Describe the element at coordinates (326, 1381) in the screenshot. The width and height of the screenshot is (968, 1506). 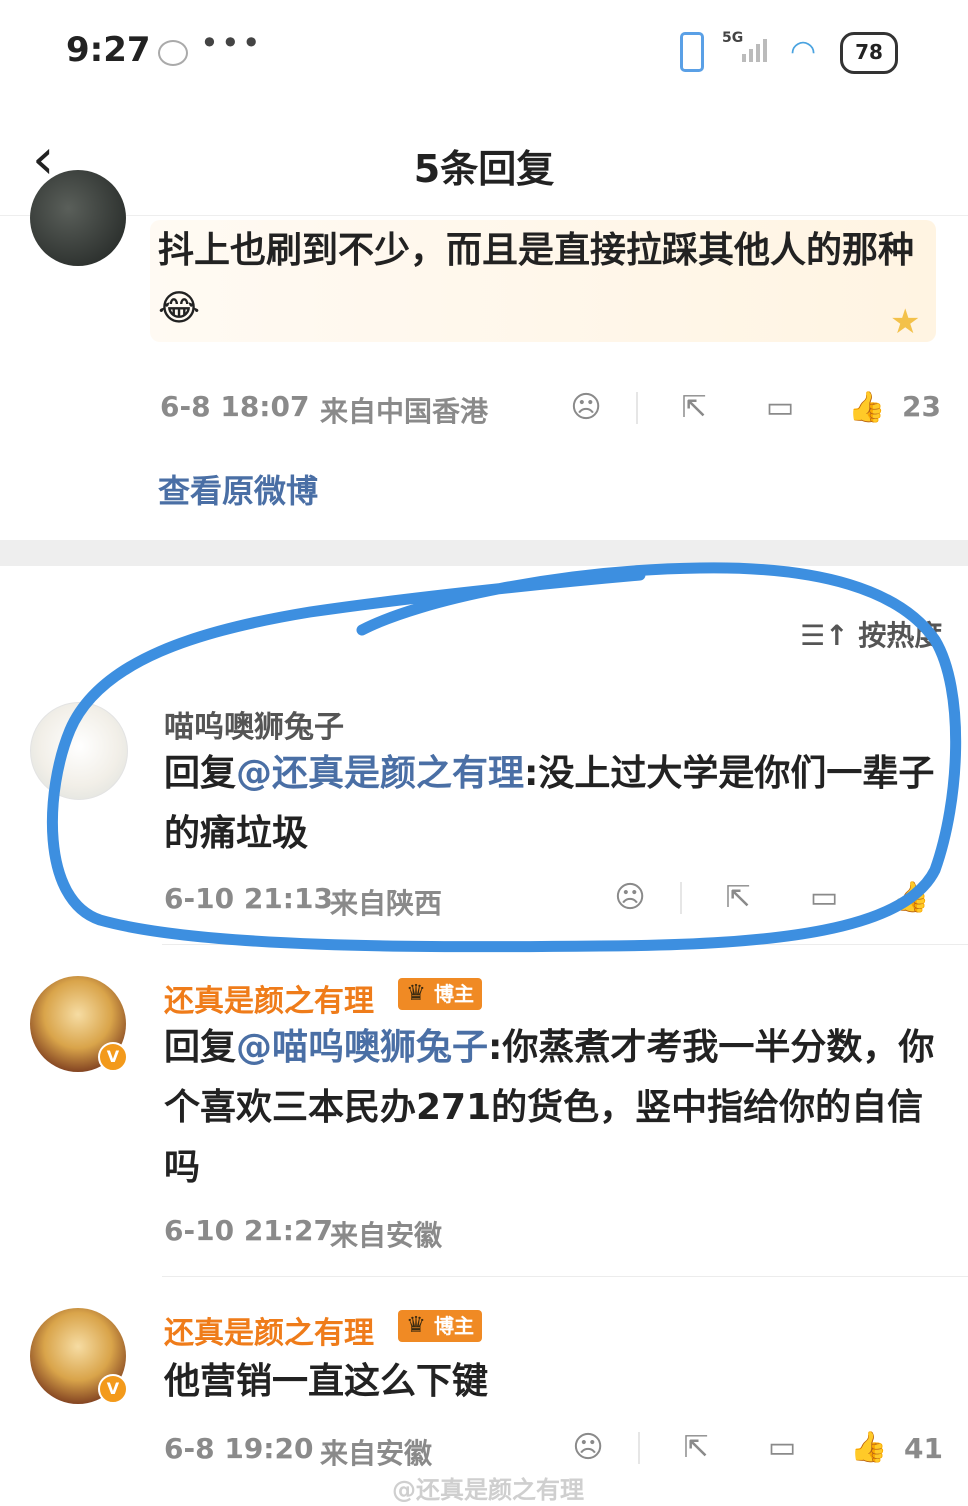
I see `comment-text: 他营销一直这么下键` at that location.